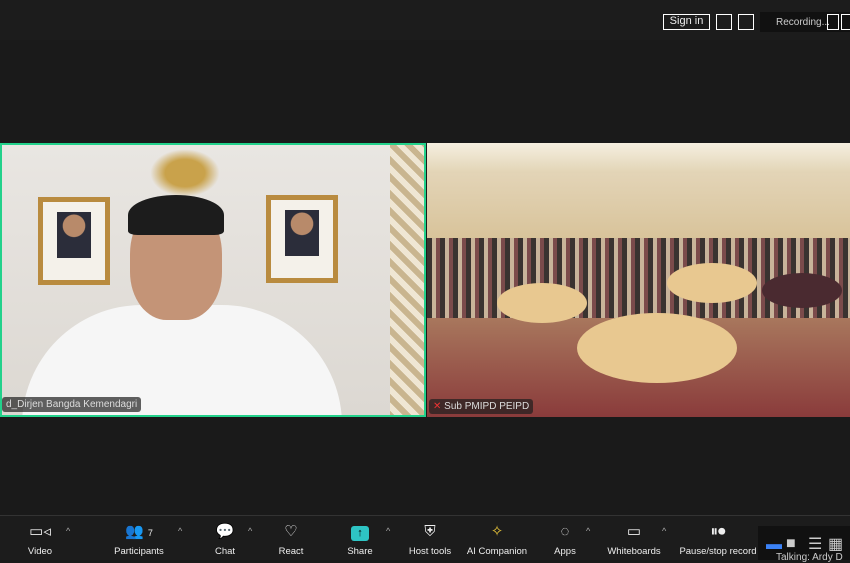  I want to click on participants-button: 👥 7 Participants, so click(139, 539).